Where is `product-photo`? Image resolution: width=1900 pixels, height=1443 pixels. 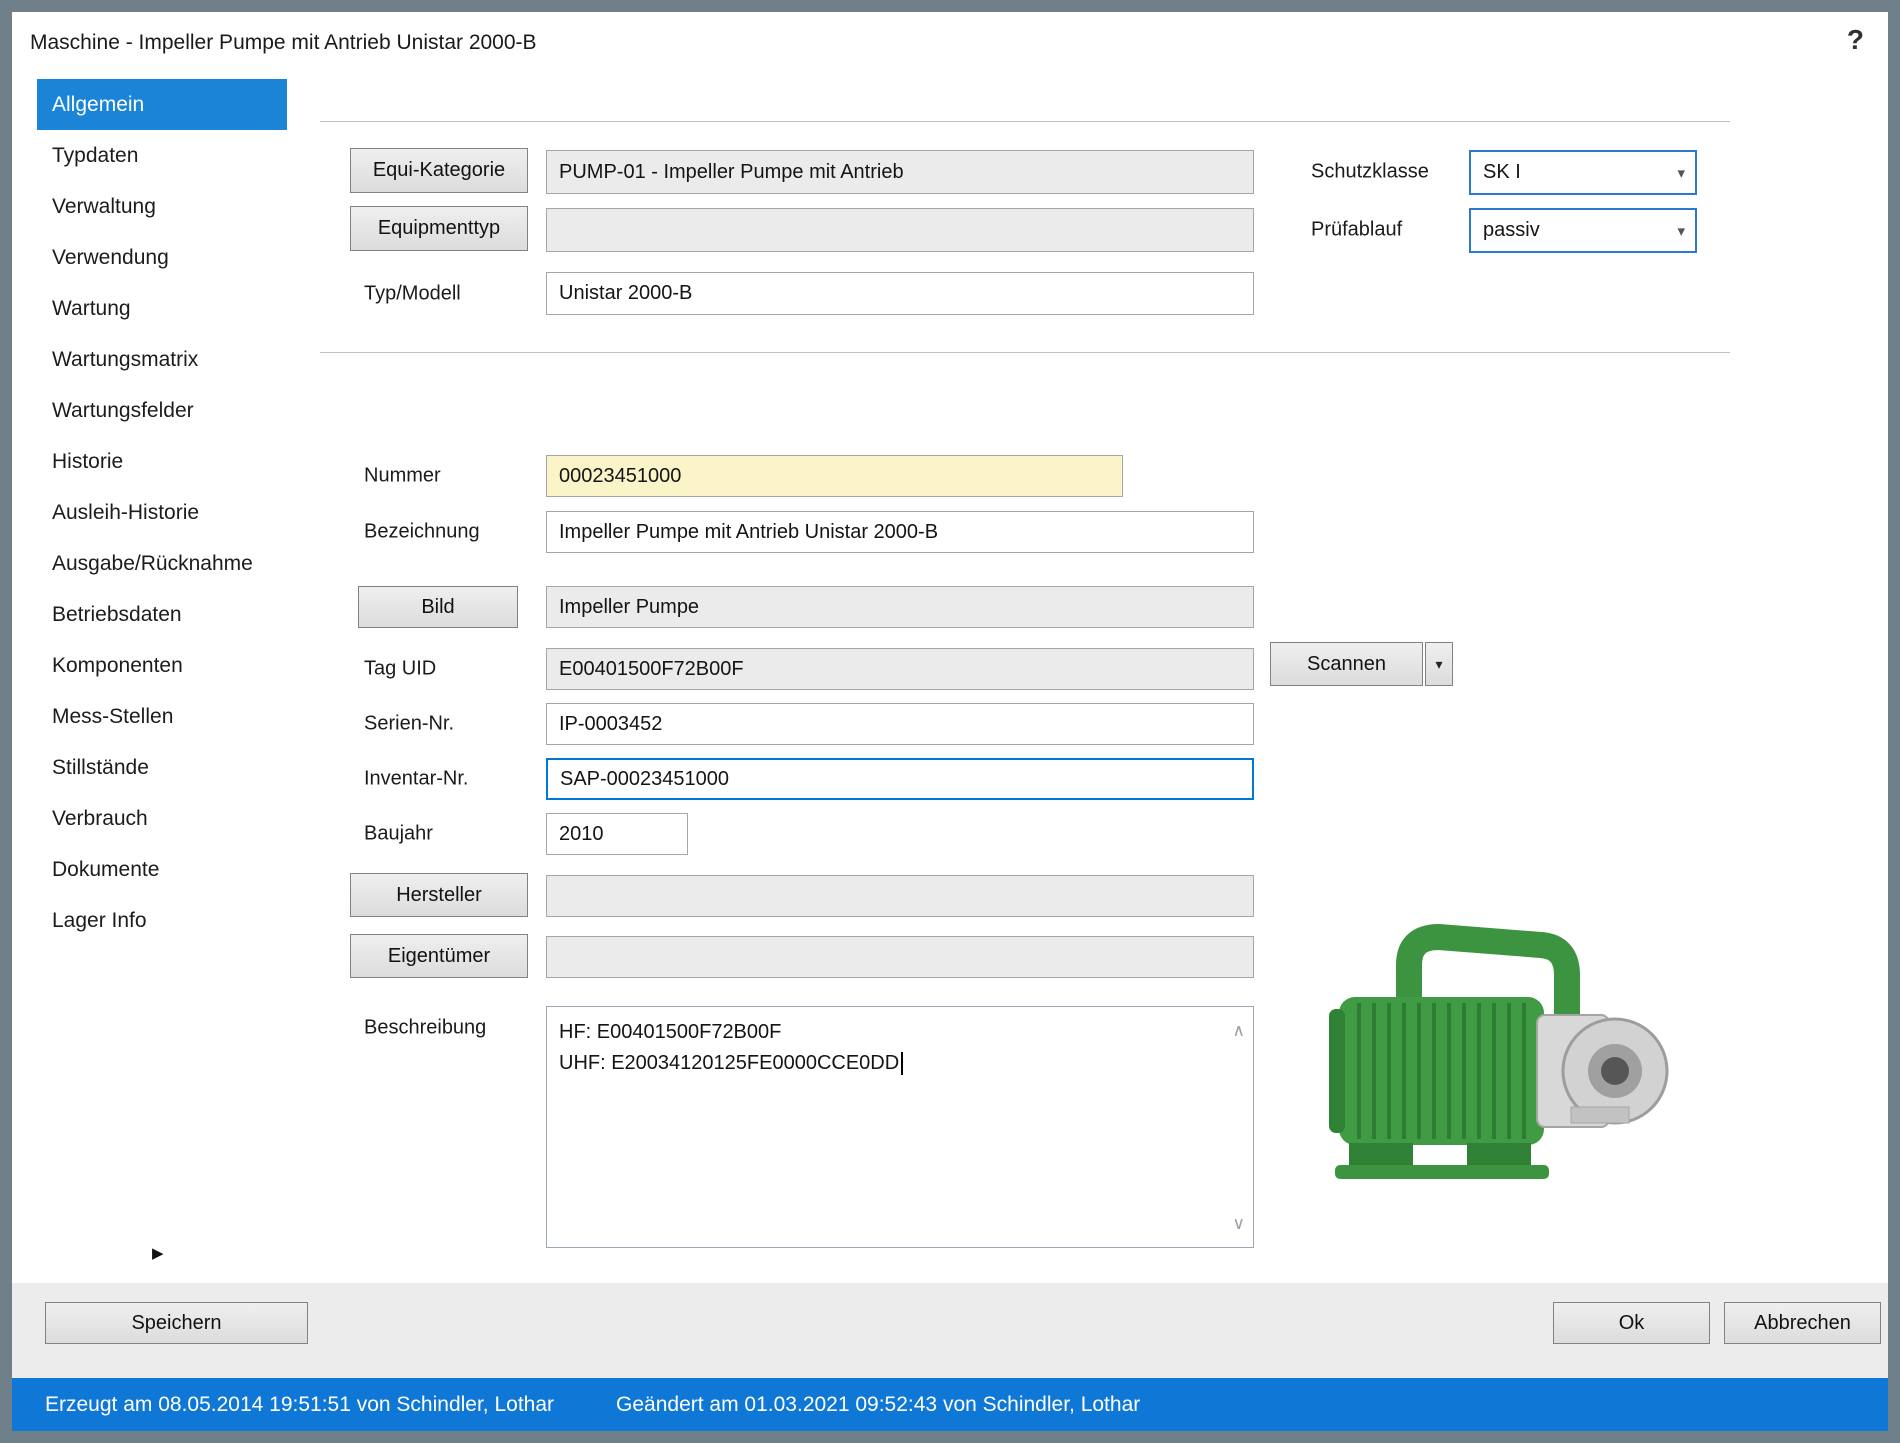 product-photo is located at coordinates (1502, 1055).